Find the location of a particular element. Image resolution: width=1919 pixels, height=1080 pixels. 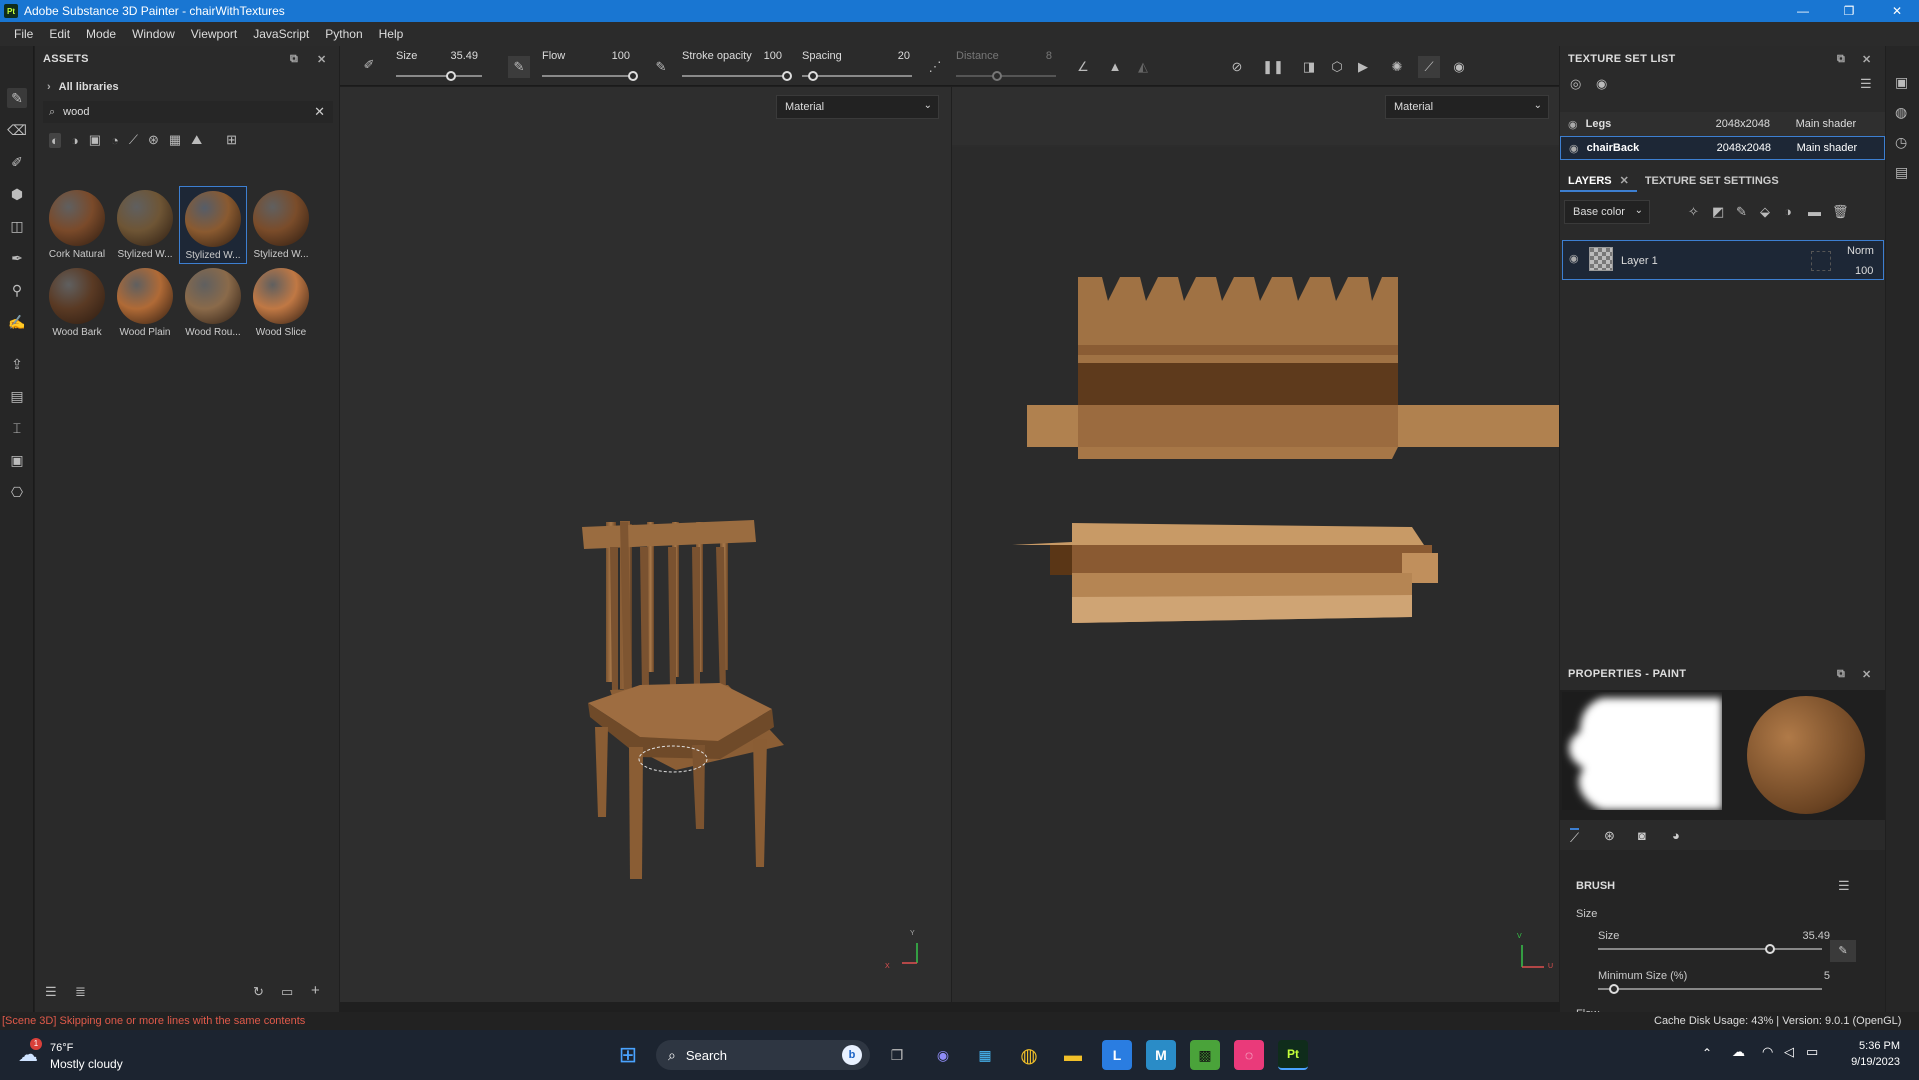

layer-visibility-eye-icon: ◉ is located at coordinates (1574, 258).